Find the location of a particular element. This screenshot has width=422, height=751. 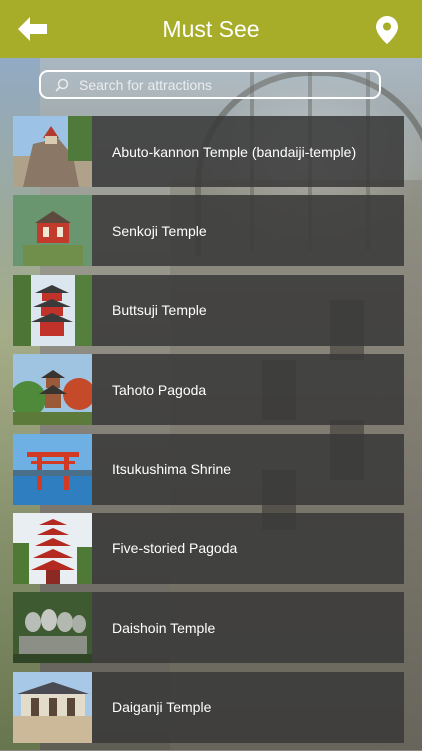

search-icon is located at coordinates (62, 85).